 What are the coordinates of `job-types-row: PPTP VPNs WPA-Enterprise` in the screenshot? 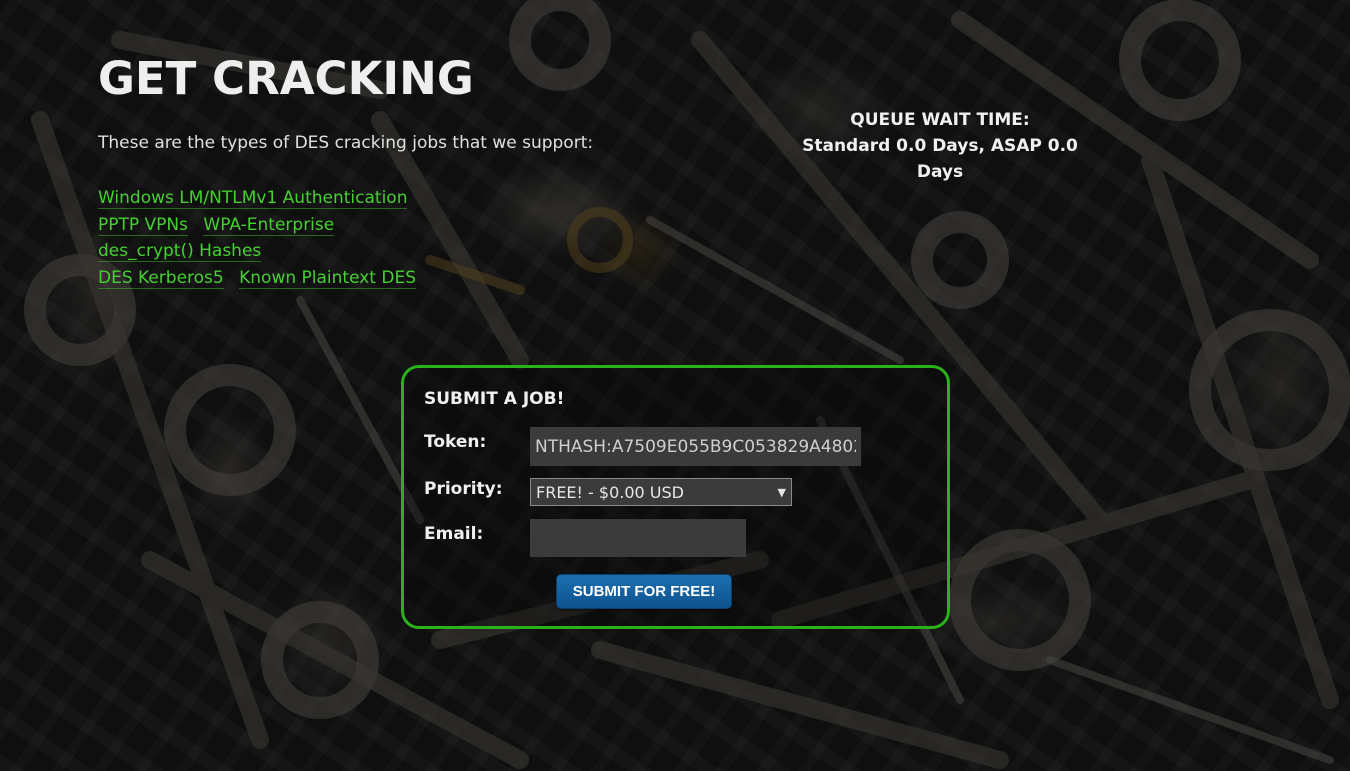 It's located at (262, 225).